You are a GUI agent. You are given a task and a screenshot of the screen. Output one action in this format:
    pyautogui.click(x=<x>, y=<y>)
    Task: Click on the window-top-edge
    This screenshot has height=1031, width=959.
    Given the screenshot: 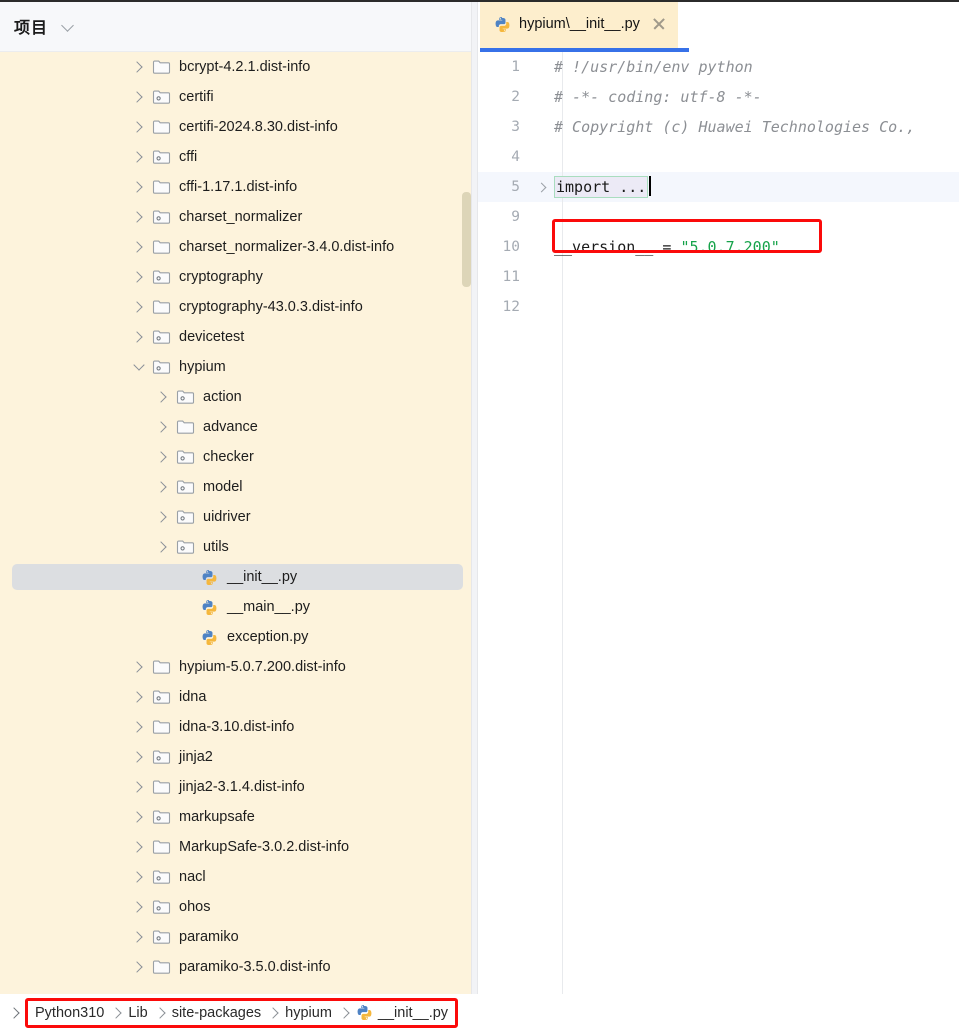 What is the action you would take?
    pyautogui.click(x=479, y=1)
    